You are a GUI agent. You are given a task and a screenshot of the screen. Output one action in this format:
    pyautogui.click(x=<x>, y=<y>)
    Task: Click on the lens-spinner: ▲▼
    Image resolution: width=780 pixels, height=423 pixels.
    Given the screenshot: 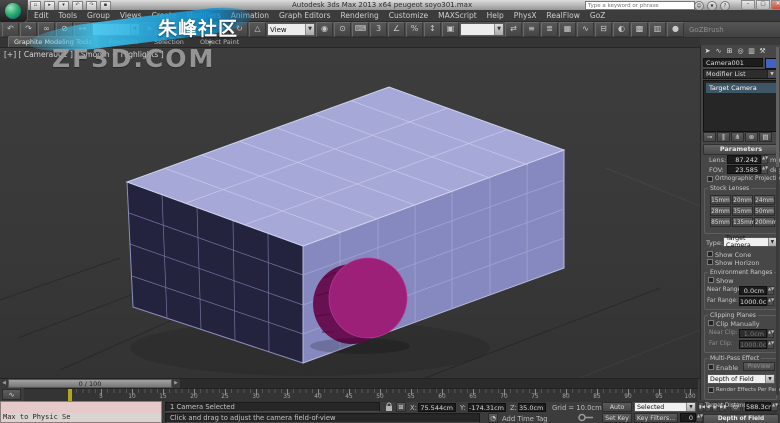 What is the action you would take?
    pyautogui.click(x=764, y=159)
    